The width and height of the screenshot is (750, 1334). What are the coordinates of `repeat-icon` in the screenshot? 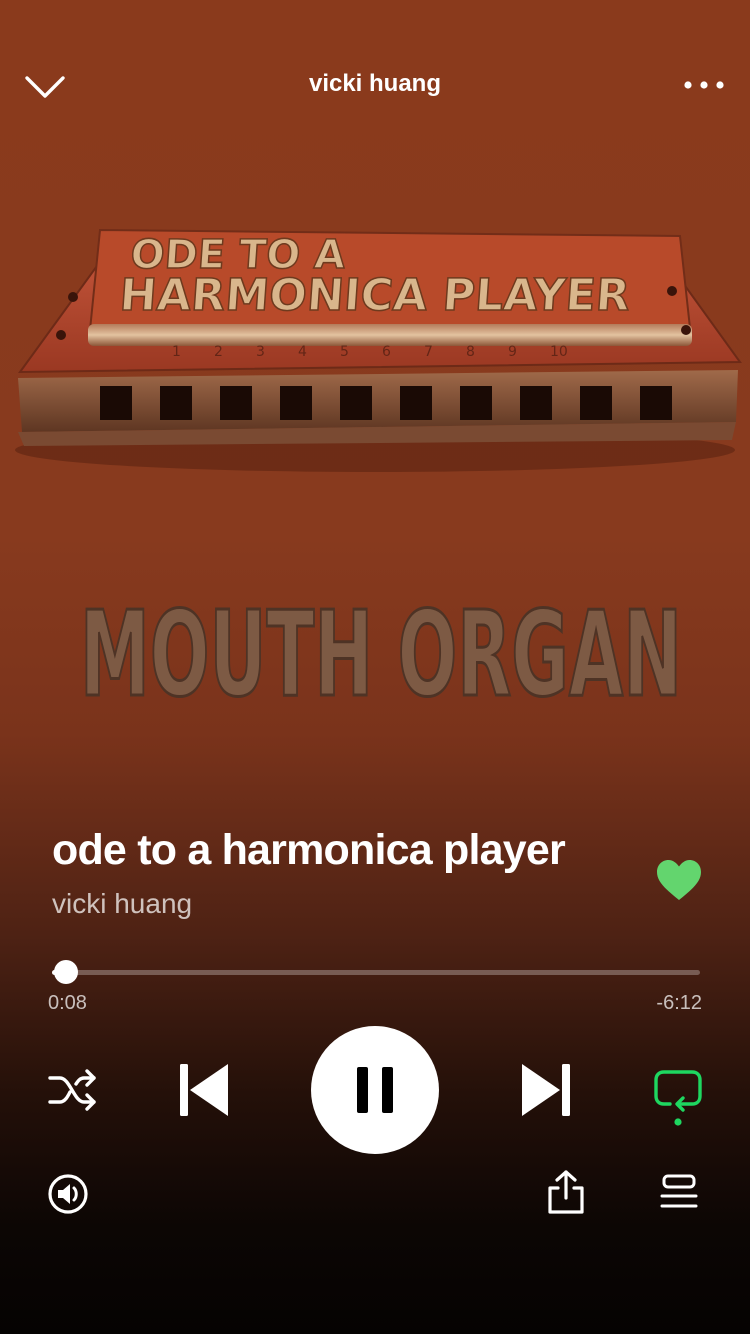 It's located at (678, 1098).